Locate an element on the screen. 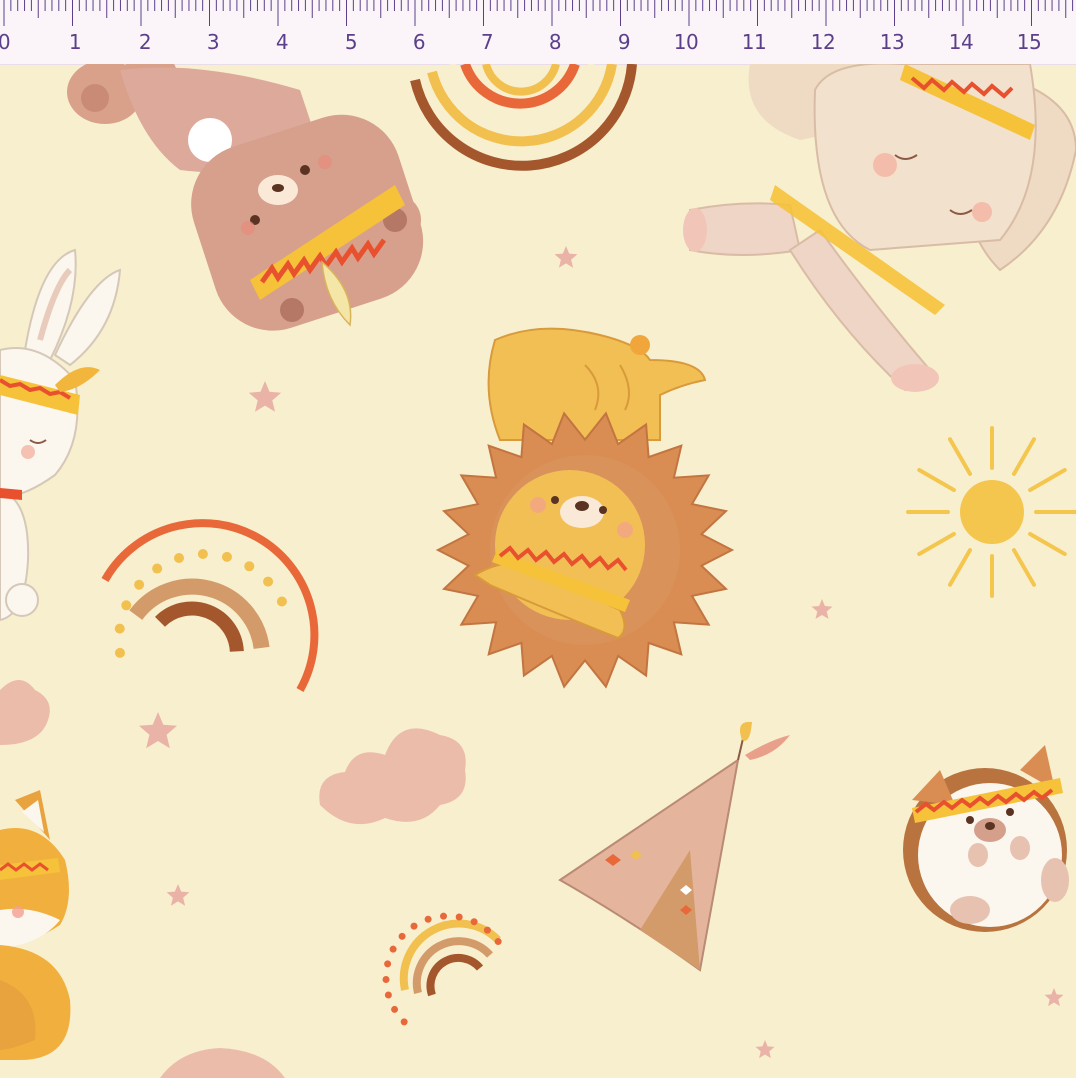 The image size is (1076, 1078). ruler-number: 1 is located at coordinates (75, 42).